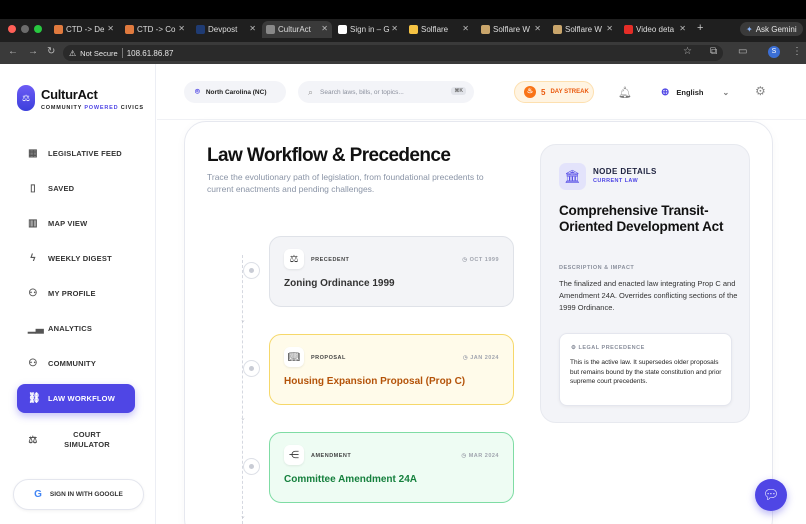 The image size is (806, 524). What do you see at coordinates (34, 398) in the screenshot?
I see `workflow-icon: ⛓` at bounding box center [34, 398].